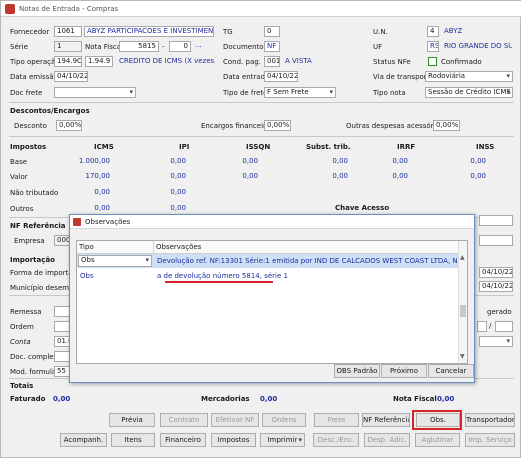  Describe the element at coordinates (68, 61) in the screenshot. I see `tipo-operacao-code-input: 194.9C` at that location.